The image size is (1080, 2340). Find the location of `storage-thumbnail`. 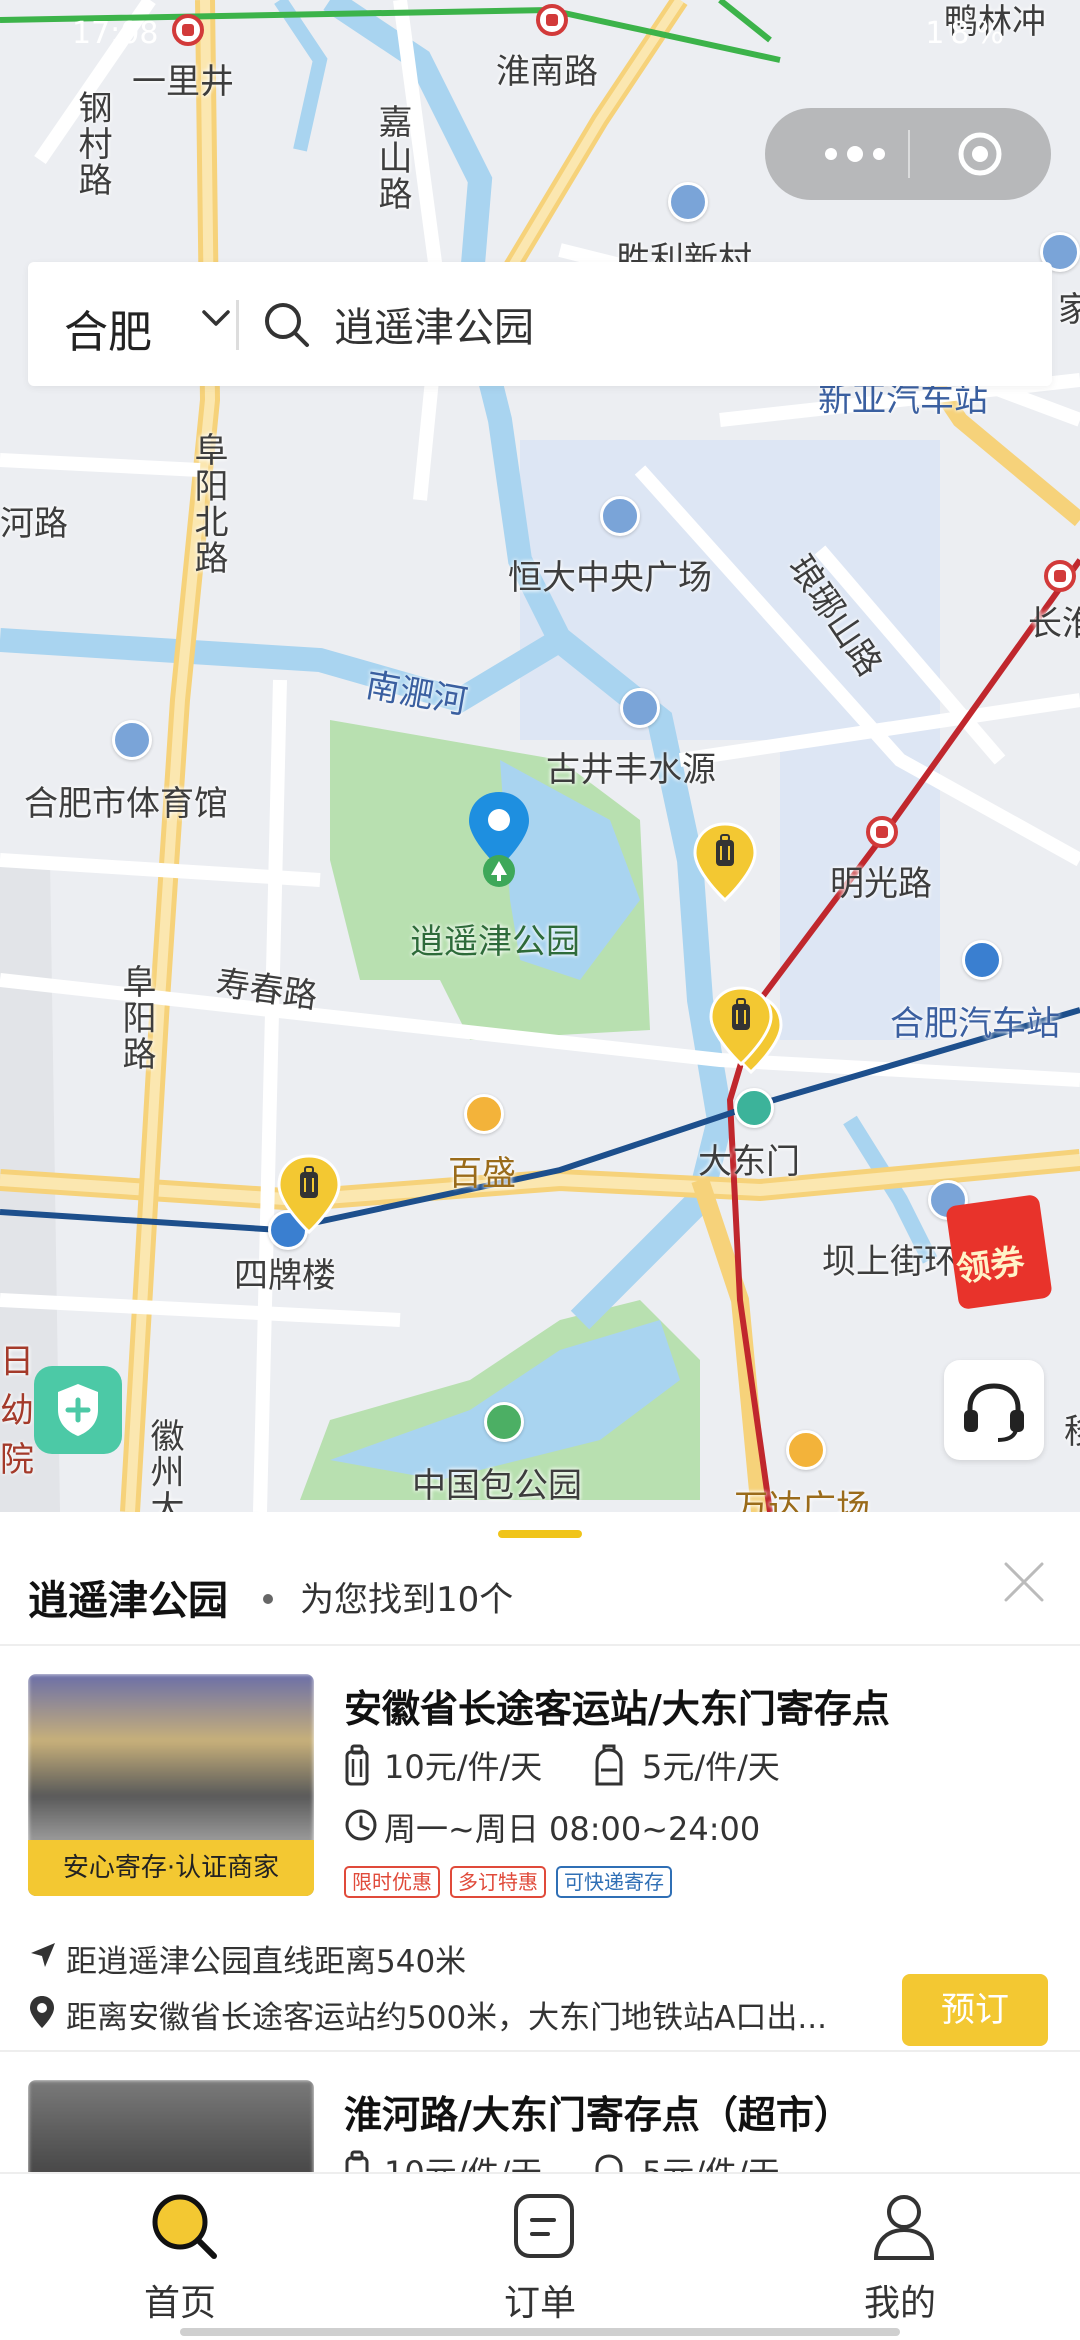

storage-thumbnail is located at coordinates (171, 2126).